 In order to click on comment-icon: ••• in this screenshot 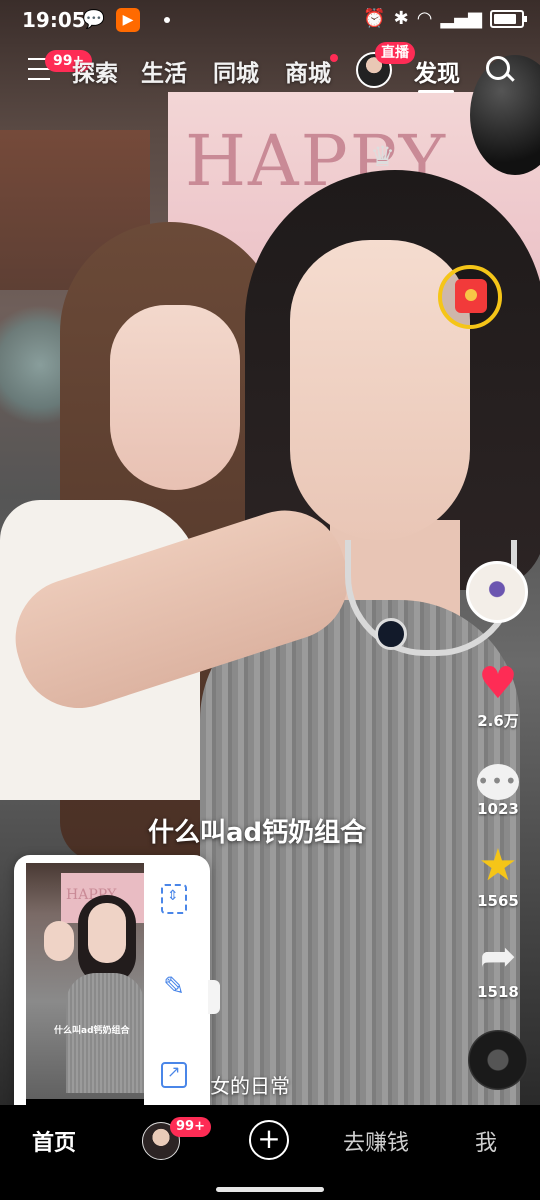, I will do `click(498, 782)`.